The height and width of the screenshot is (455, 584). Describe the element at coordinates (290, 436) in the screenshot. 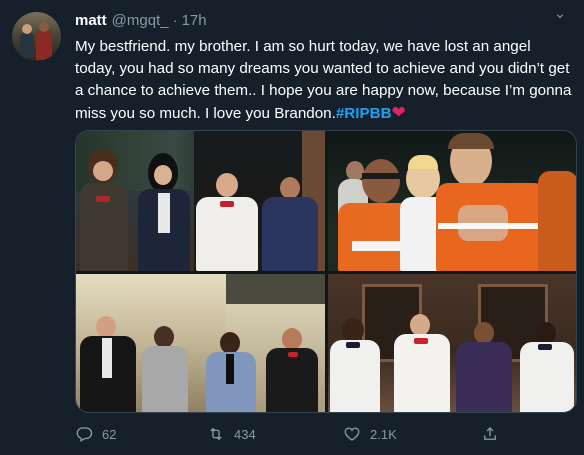

I see `tweet-actions: 62 434 2.1K` at that location.